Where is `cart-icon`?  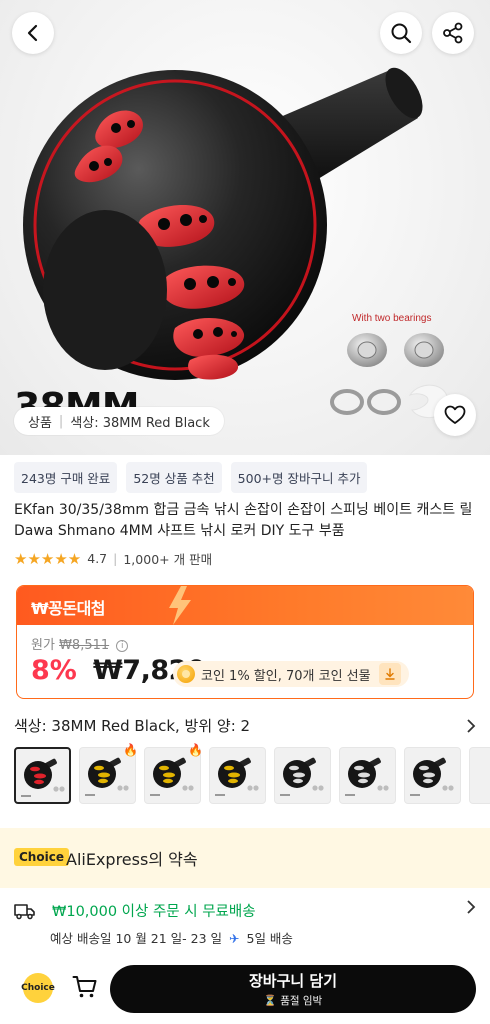 cart-icon is located at coordinates (85, 987).